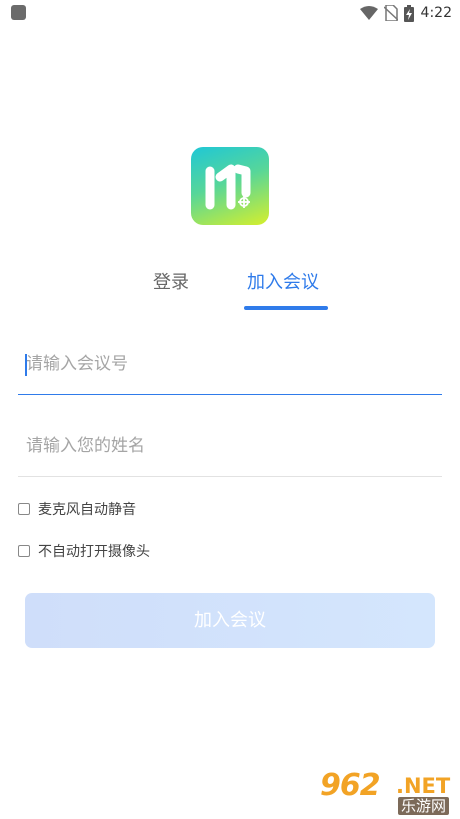 This screenshot has height=819, width=460. What do you see at coordinates (230, 620) in the screenshot?
I see `join-meeting-button: 加入会议` at bounding box center [230, 620].